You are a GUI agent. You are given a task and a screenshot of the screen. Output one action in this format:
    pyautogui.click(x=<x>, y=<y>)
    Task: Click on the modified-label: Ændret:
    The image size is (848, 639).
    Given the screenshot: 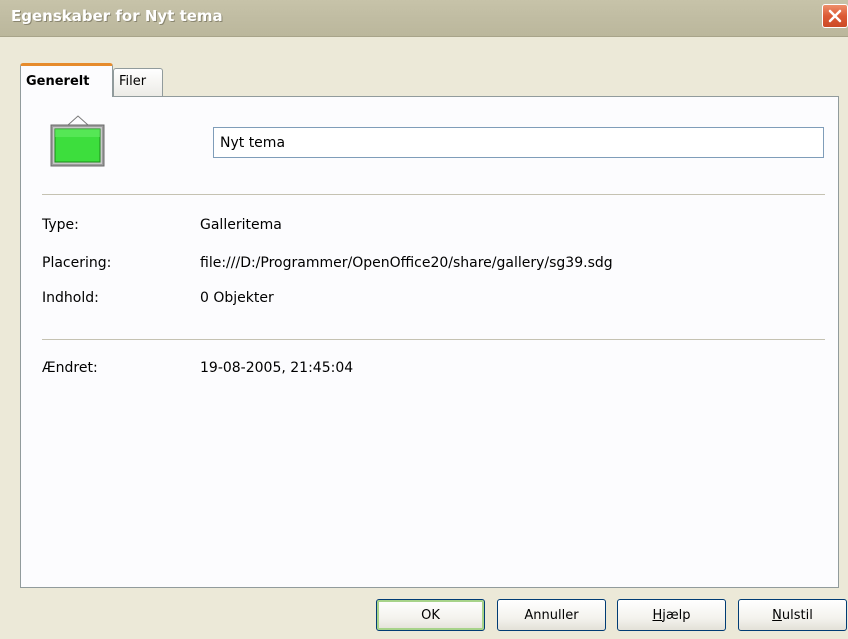 What is the action you would take?
    pyautogui.click(x=70, y=368)
    